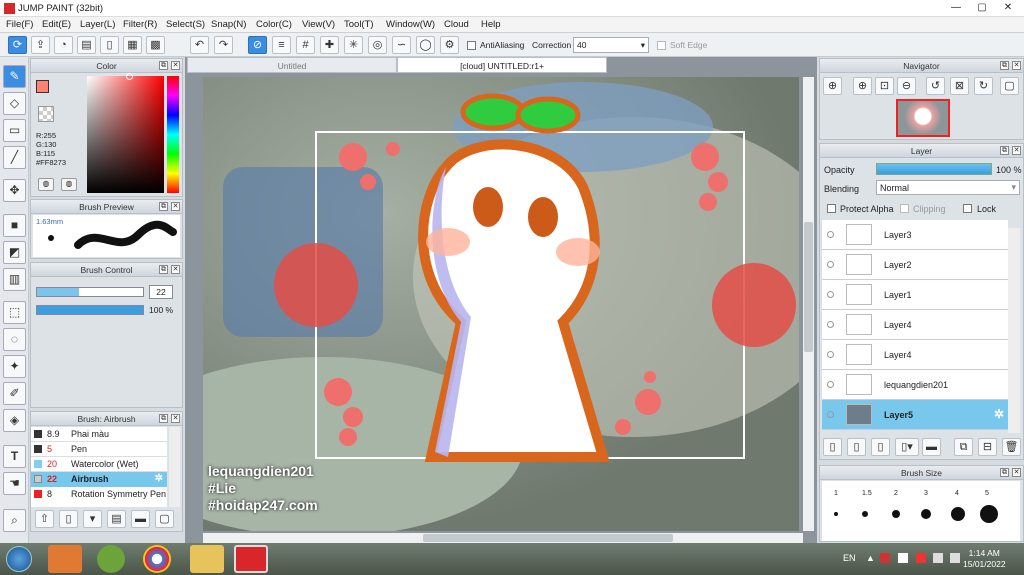 Image resolution: width=1024 pixels, height=575 pixels. What do you see at coordinates (353, 45) in the screenshot?
I see `radial-icon: ✳` at bounding box center [353, 45].